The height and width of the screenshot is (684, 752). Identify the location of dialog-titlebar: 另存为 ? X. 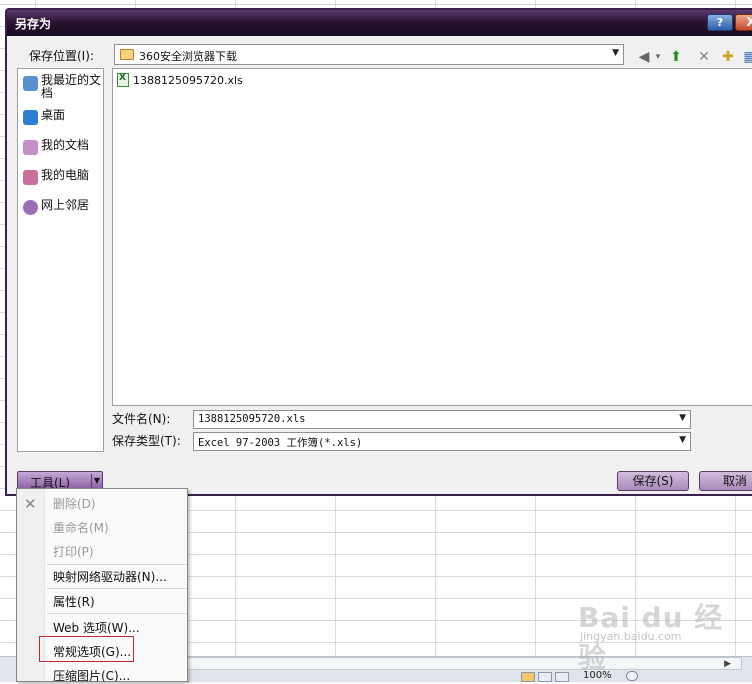
(379, 23).